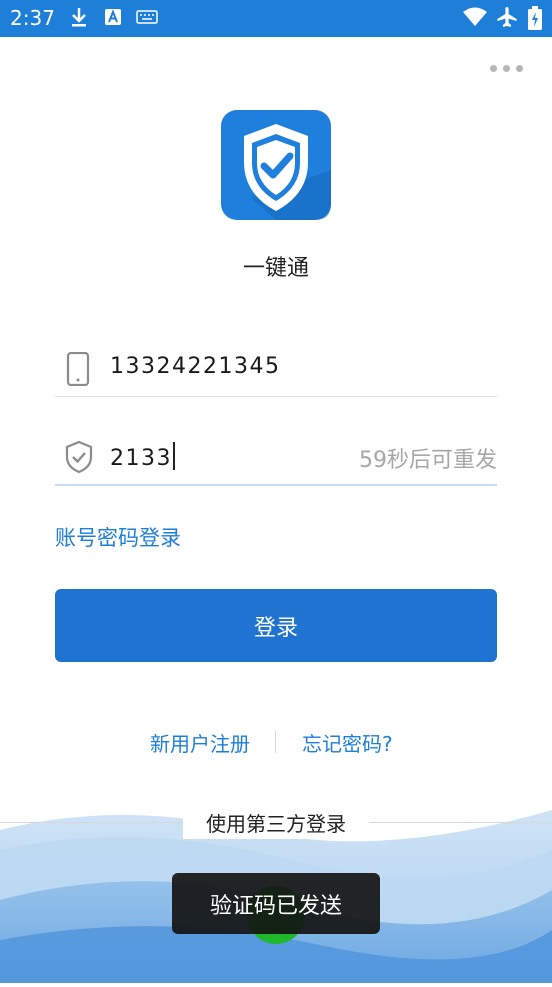 This screenshot has width=552, height=987. What do you see at coordinates (276, 625) in the screenshot?
I see `login-button: 登录` at bounding box center [276, 625].